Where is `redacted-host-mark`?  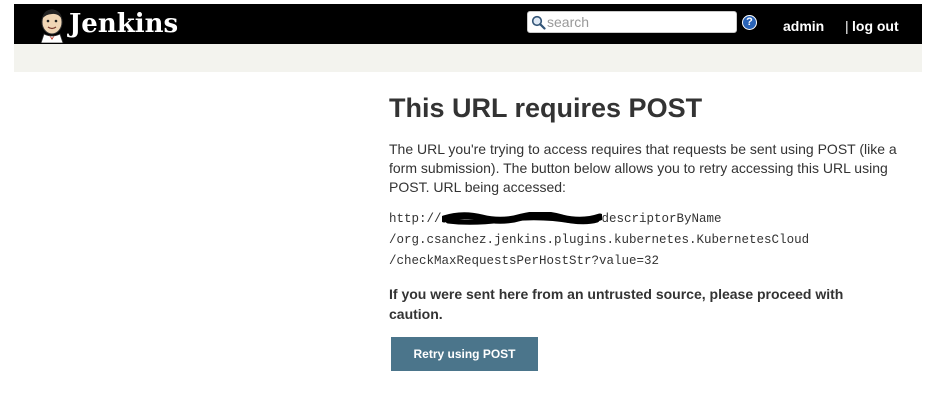
redacted-host-mark is located at coordinates (521, 218).